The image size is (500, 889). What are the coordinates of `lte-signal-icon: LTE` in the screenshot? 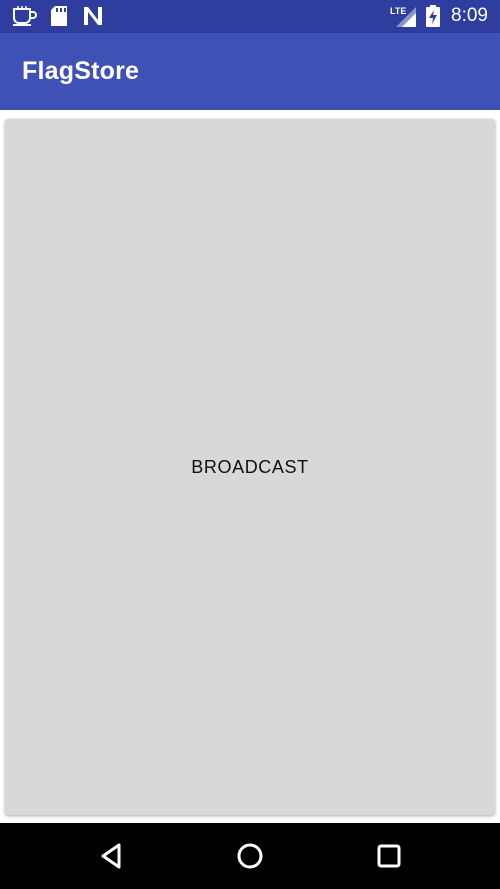 It's located at (403, 16).